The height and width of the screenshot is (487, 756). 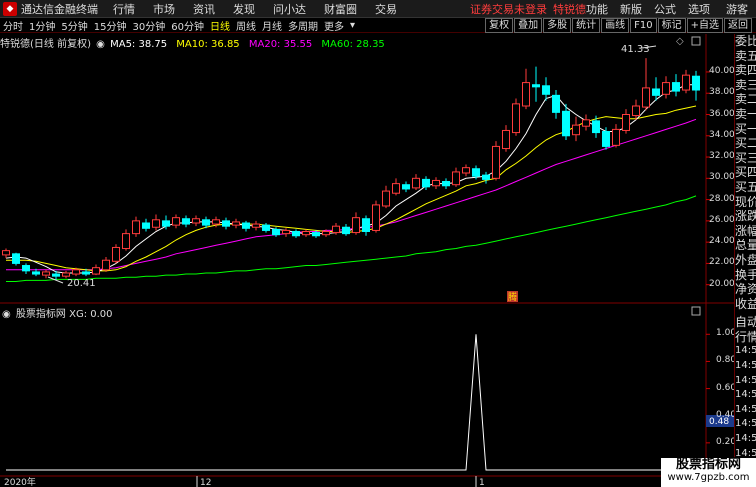 I want to click on price-tick-label: 24.00, so click(x=722, y=241).